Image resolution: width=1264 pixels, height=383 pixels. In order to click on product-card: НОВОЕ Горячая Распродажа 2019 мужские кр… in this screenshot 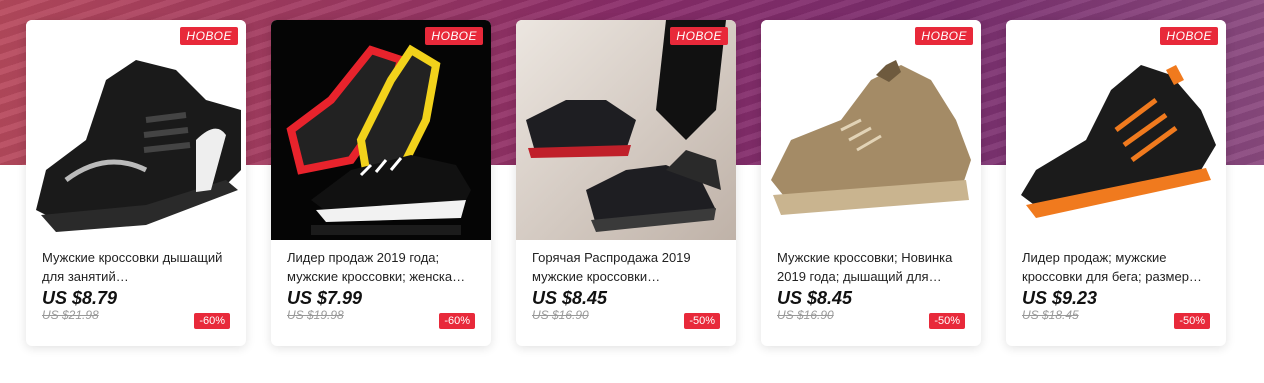, I will do `click(626, 183)`.